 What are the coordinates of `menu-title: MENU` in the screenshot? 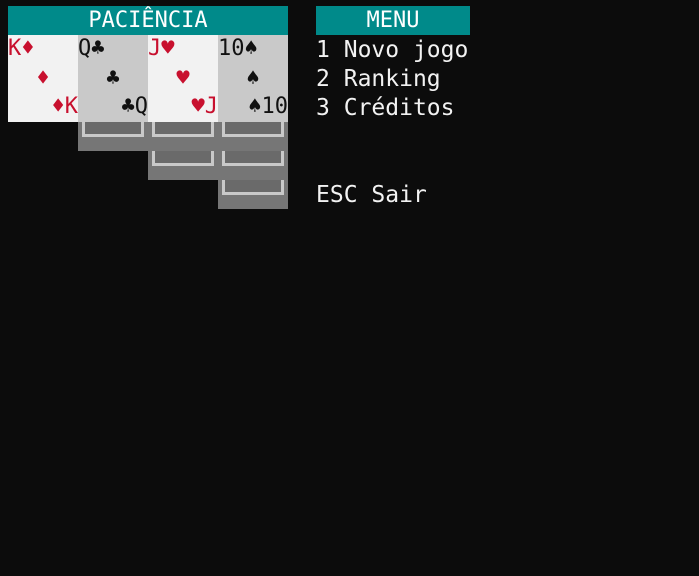 It's located at (393, 20).